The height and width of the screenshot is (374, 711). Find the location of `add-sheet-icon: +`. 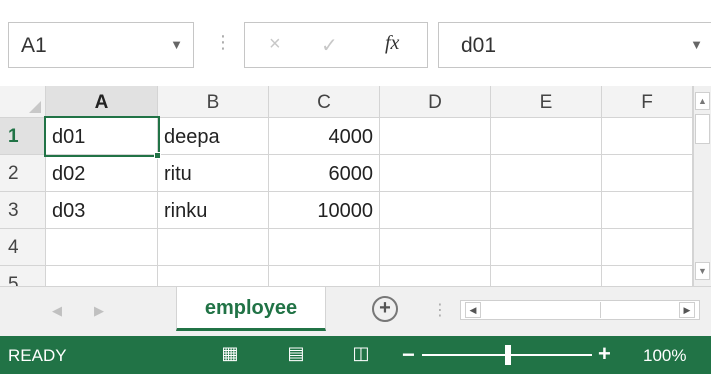

add-sheet-icon: + is located at coordinates (385, 309).